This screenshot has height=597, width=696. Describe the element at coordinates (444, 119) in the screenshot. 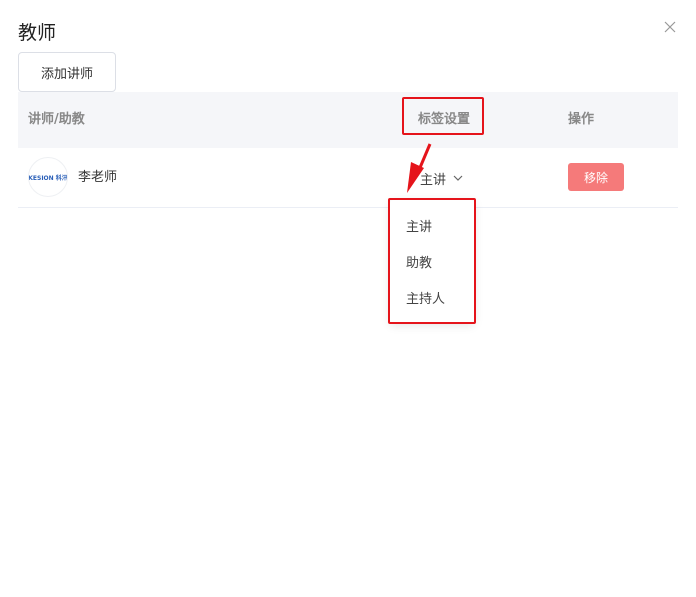

I see `header-tag-setting: 标签设置` at that location.